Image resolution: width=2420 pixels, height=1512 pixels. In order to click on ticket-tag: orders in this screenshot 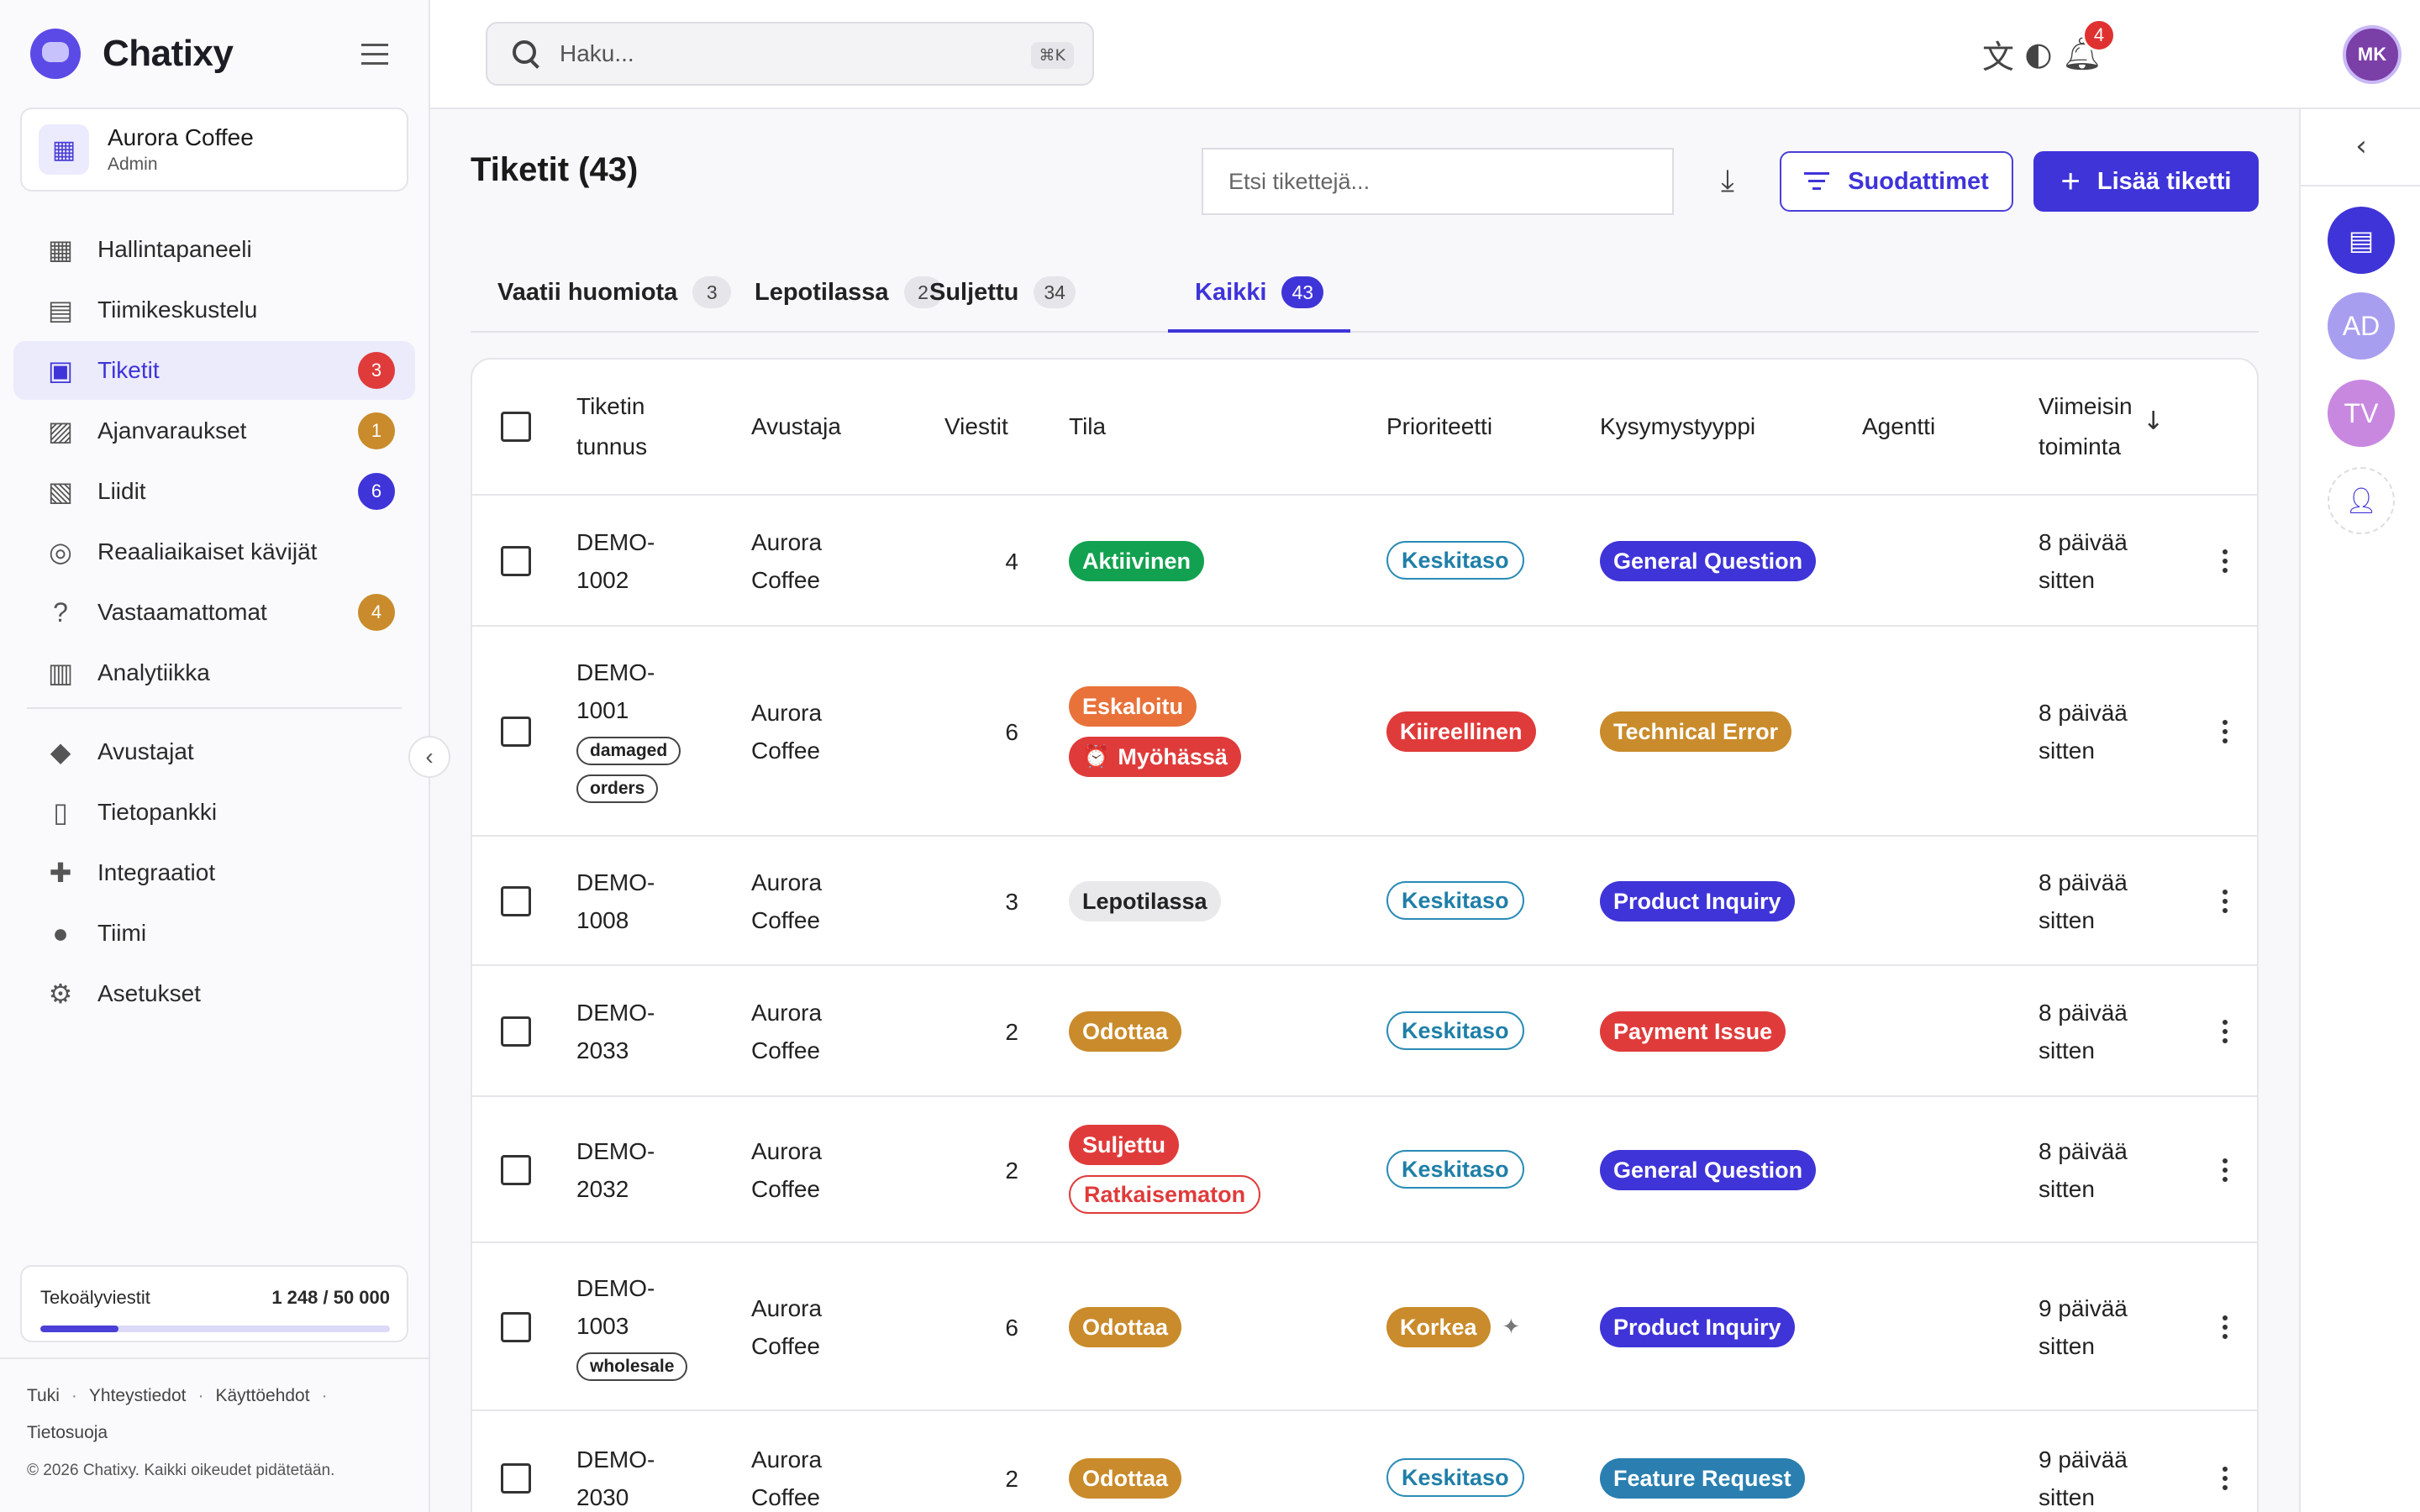, I will do `click(617, 788)`.